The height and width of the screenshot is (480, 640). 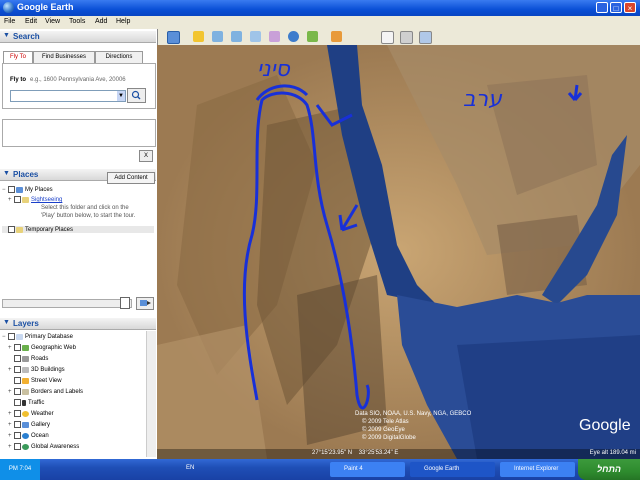 What do you see at coordinates (385, 422) in the screenshot?
I see `attribution: © 2009 Tele Atlas` at bounding box center [385, 422].